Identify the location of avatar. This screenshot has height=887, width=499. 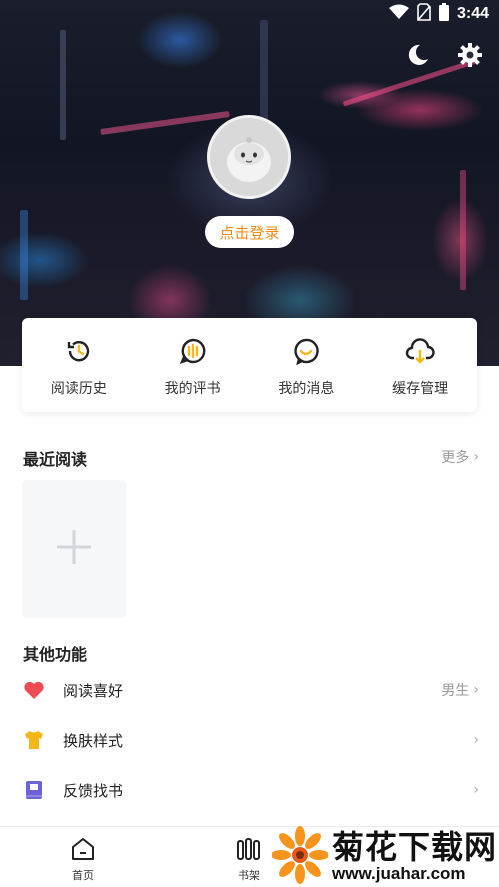
(249, 157).